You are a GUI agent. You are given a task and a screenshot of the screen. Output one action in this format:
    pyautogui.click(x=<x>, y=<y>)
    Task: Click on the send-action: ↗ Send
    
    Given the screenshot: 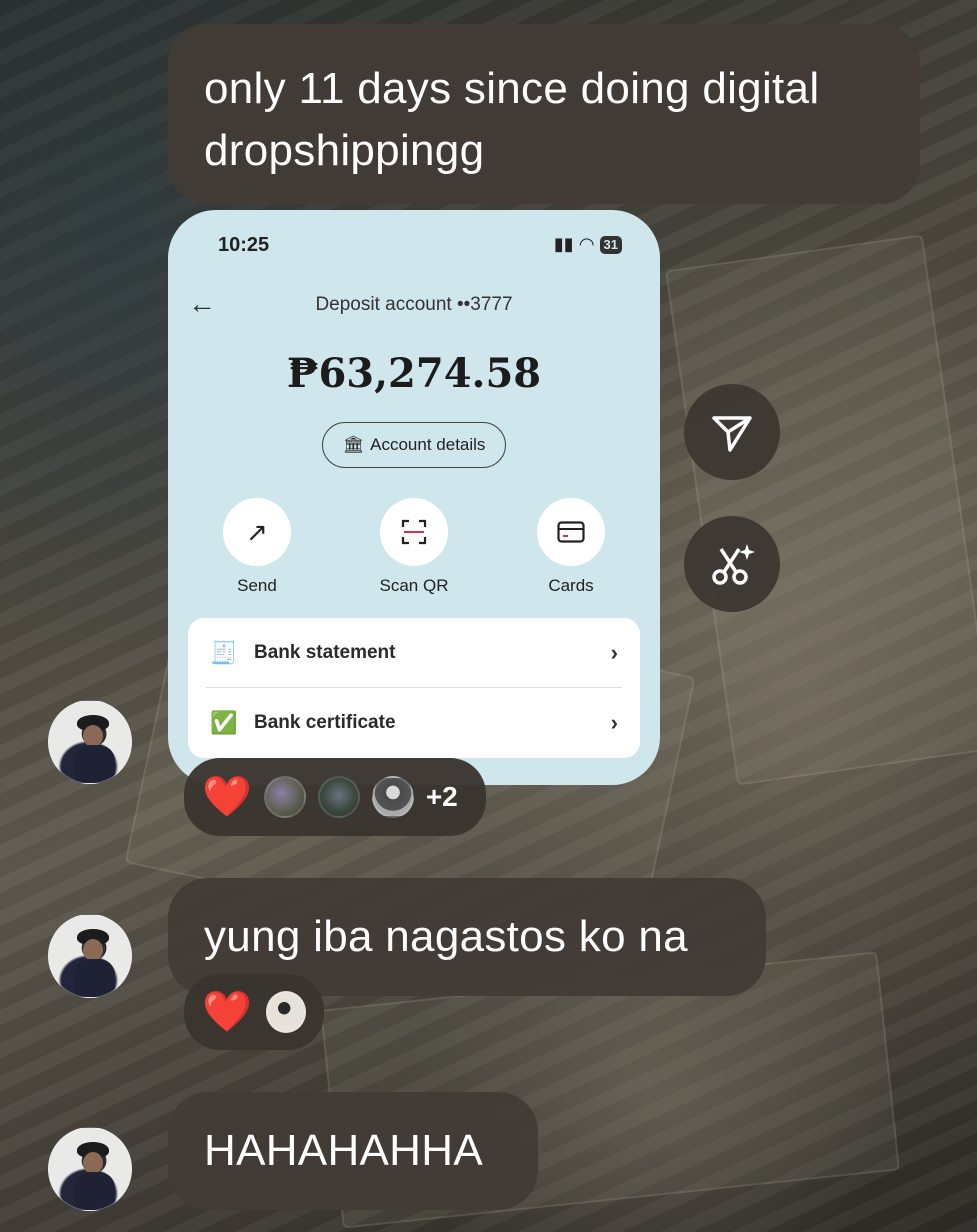 What is the action you would take?
    pyautogui.click(x=257, y=547)
    